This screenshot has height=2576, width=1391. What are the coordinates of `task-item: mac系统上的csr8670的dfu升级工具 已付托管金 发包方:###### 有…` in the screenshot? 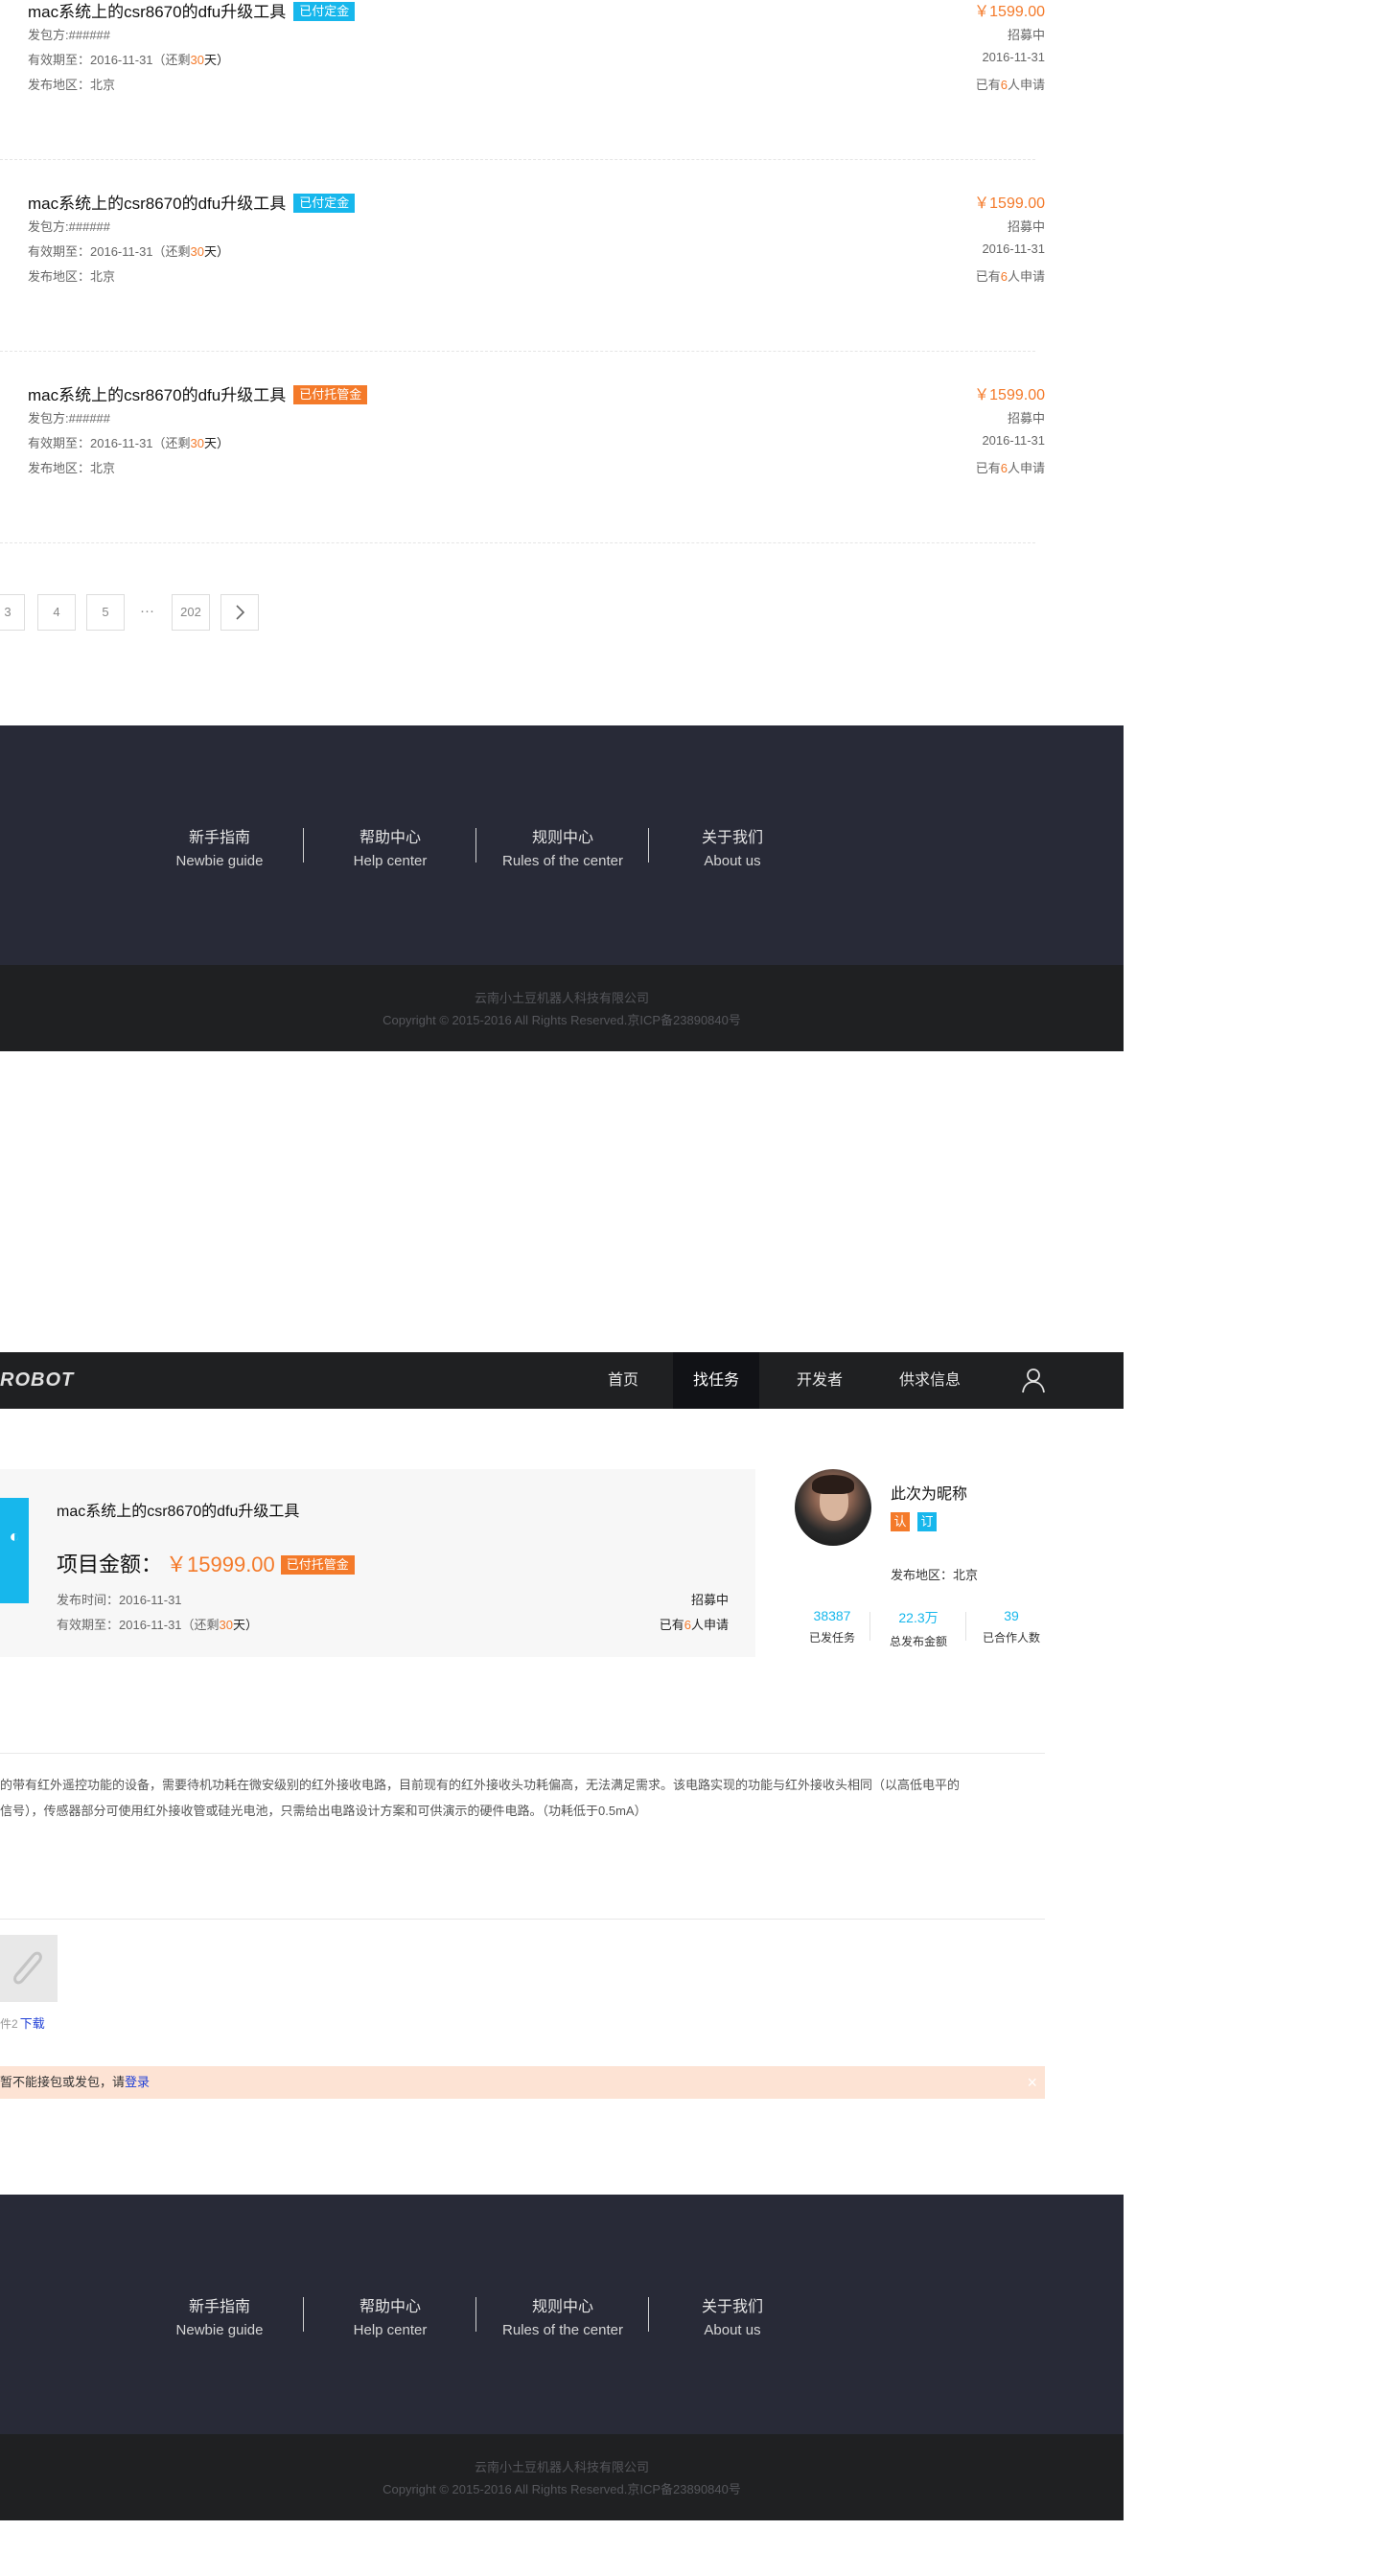 It's located at (522, 469).